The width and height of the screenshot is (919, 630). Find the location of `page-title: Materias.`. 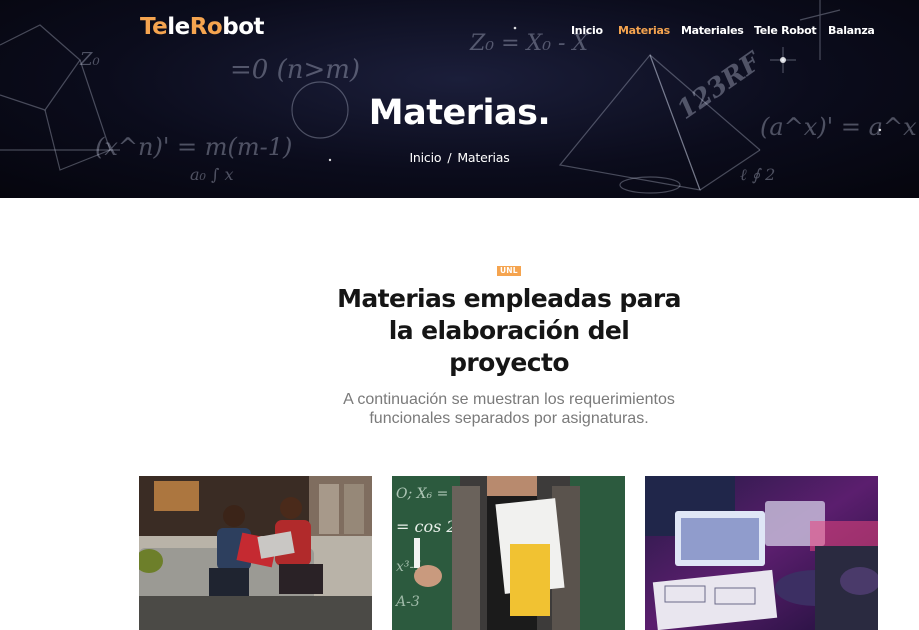

page-title: Materias. is located at coordinates (459, 113).